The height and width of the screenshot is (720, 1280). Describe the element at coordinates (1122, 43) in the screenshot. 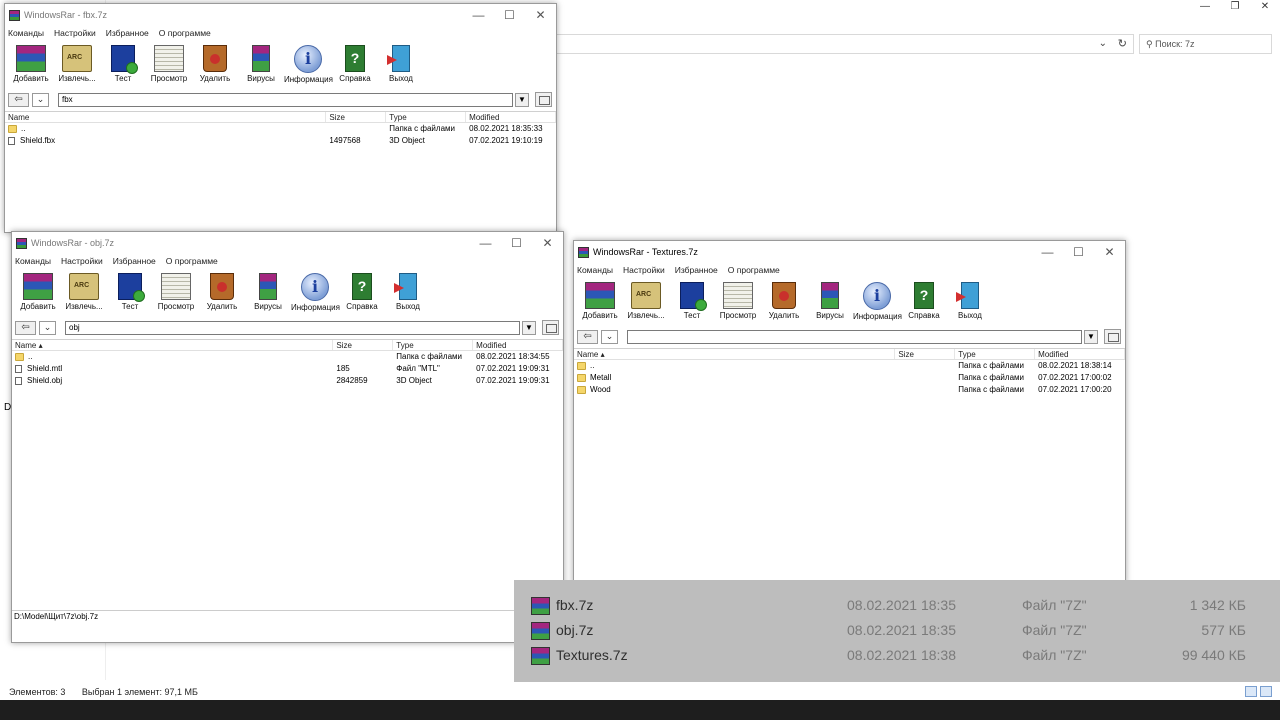

I see `refresh-icon: ↻` at that location.